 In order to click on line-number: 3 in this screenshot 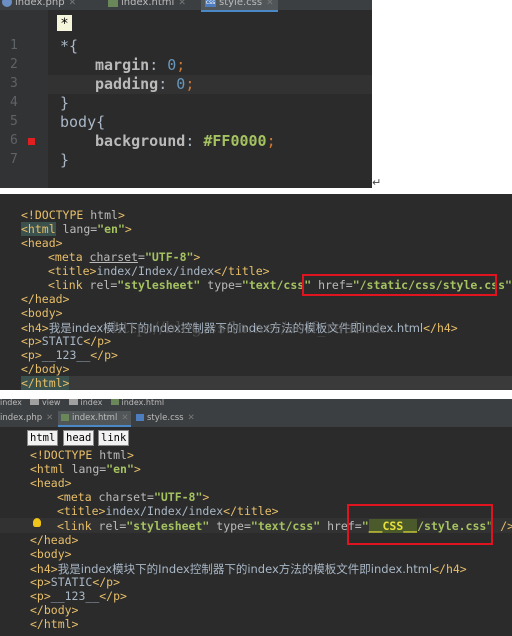, I will do `click(14, 83)`.